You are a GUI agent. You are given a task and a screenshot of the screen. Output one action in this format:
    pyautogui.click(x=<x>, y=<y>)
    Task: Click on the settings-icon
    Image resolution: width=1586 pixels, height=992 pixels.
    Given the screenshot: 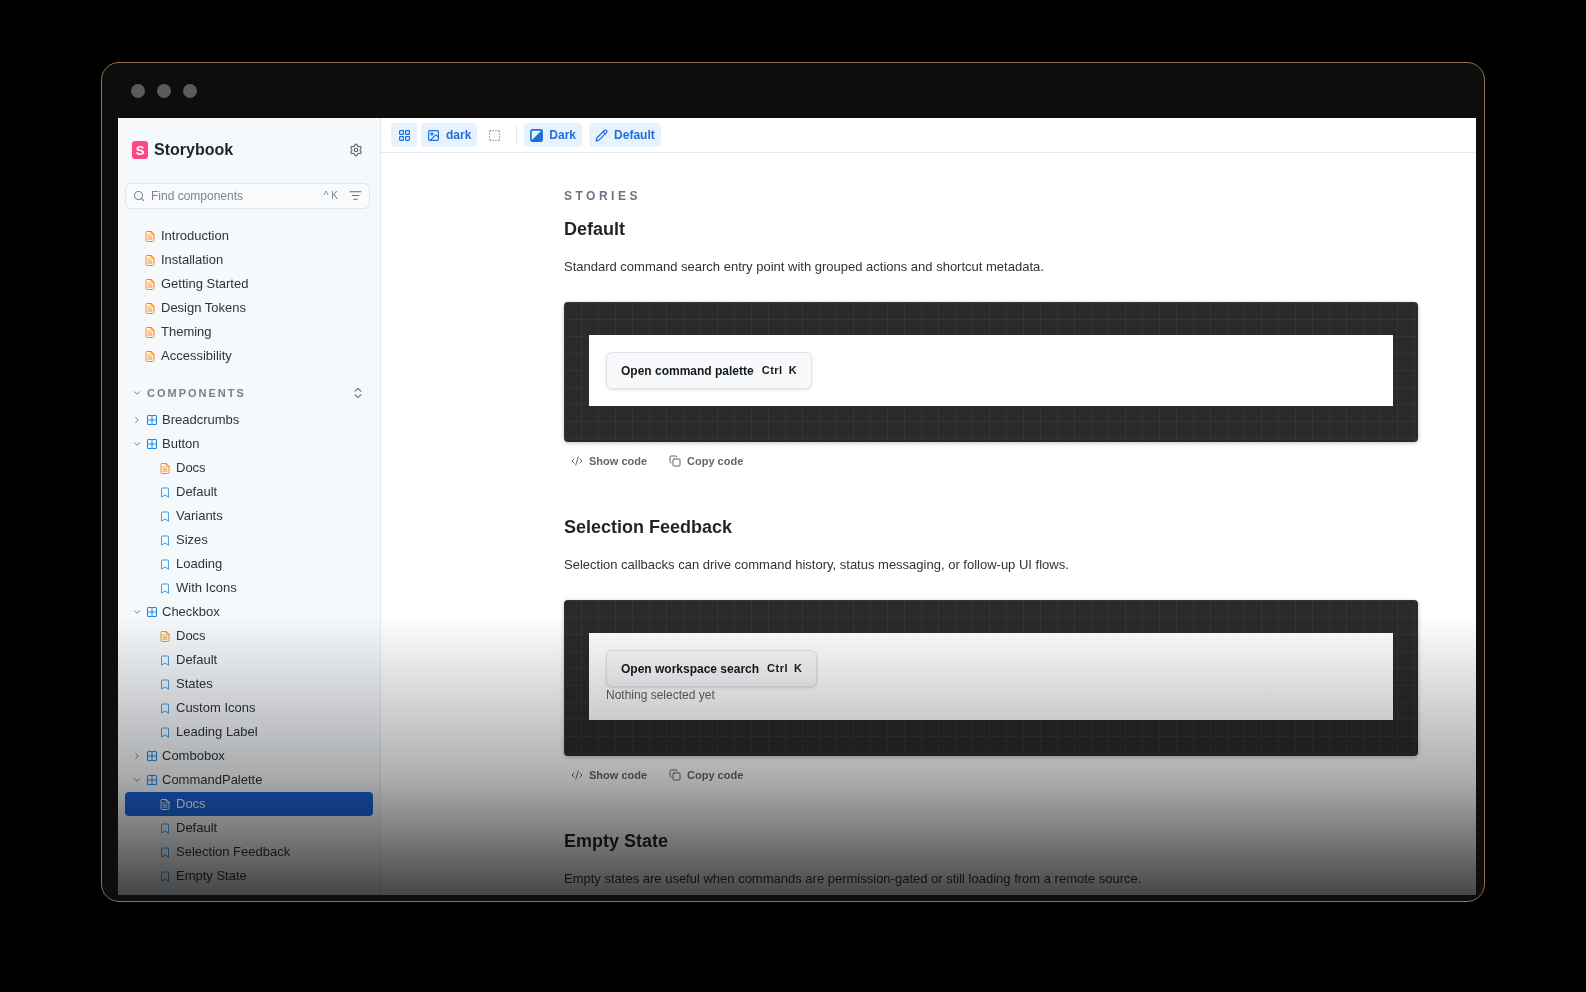 What is the action you would take?
    pyautogui.click(x=356, y=150)
    